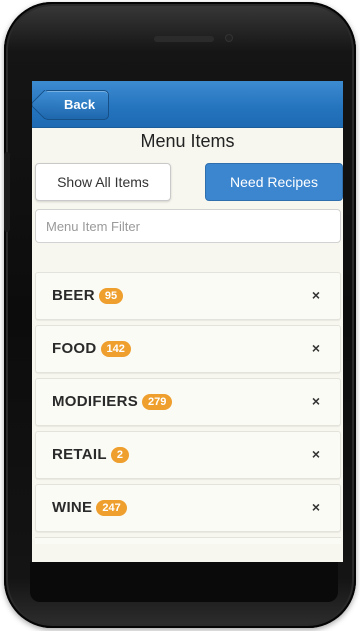 This screenshot has width=360, height=631. Describe the element at coordinates (79, 454) in the screenshot. I see `category-name: RETAIL` at that location.